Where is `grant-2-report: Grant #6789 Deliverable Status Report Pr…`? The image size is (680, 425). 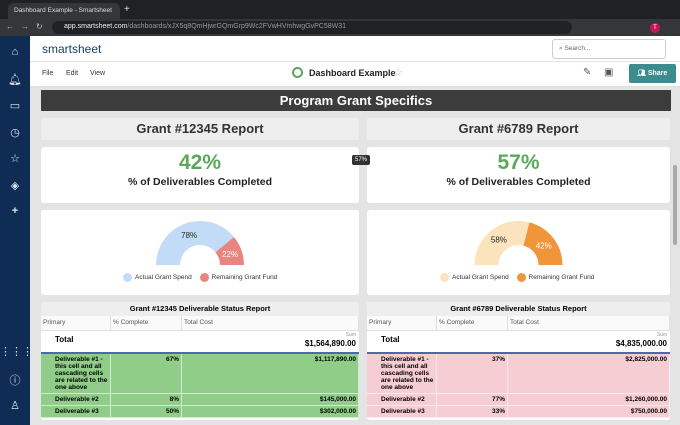
grant-2-report: Grant #6789 Deliverable Status Report Pr… is located at coordinates (518, 361).